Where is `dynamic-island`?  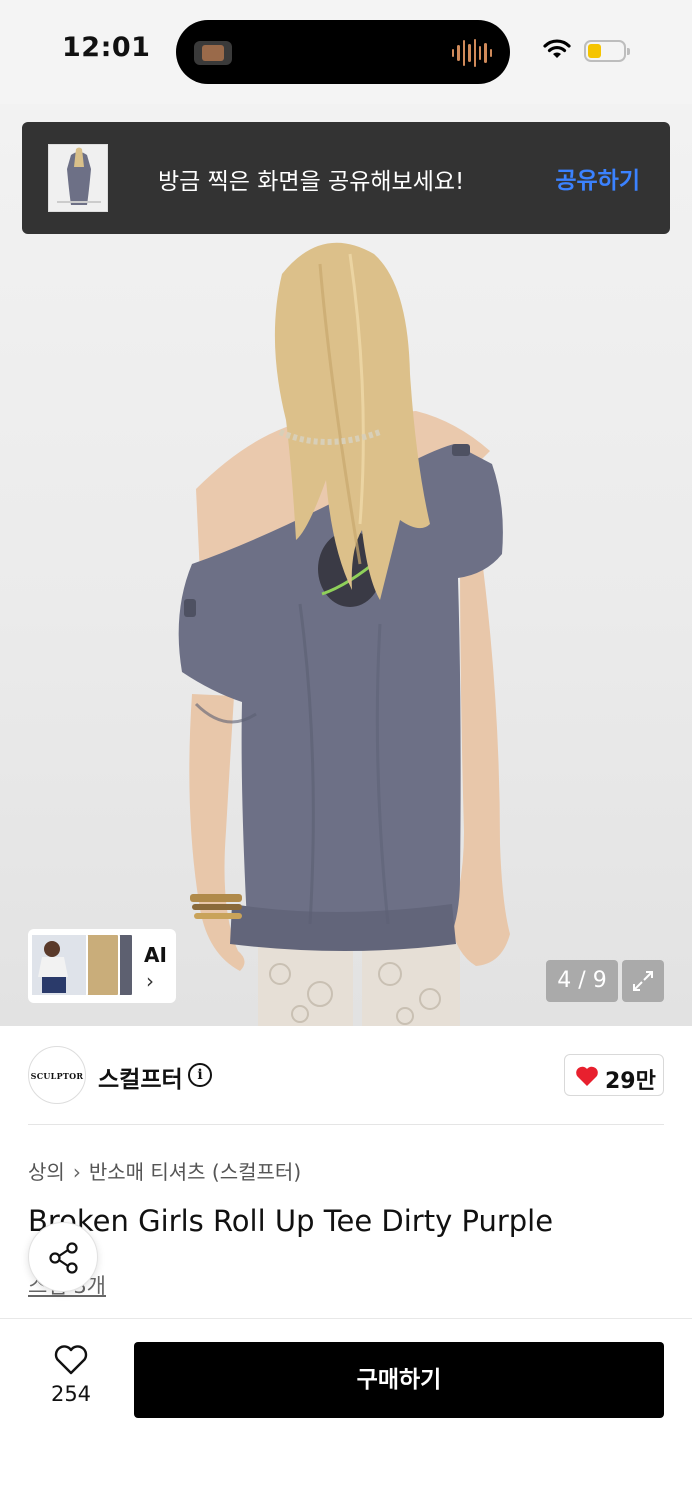
dynamic-island is located at coordinates (343, 52).